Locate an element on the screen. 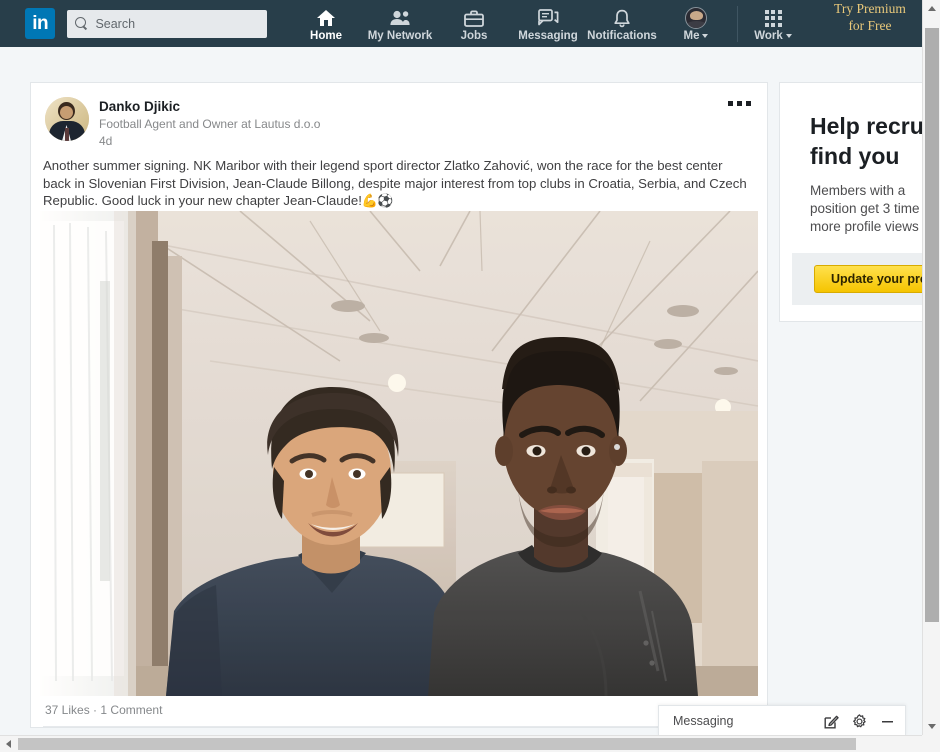 The image size is (940, 752). nav-item-work: Work is located at coordinates (773, 23).